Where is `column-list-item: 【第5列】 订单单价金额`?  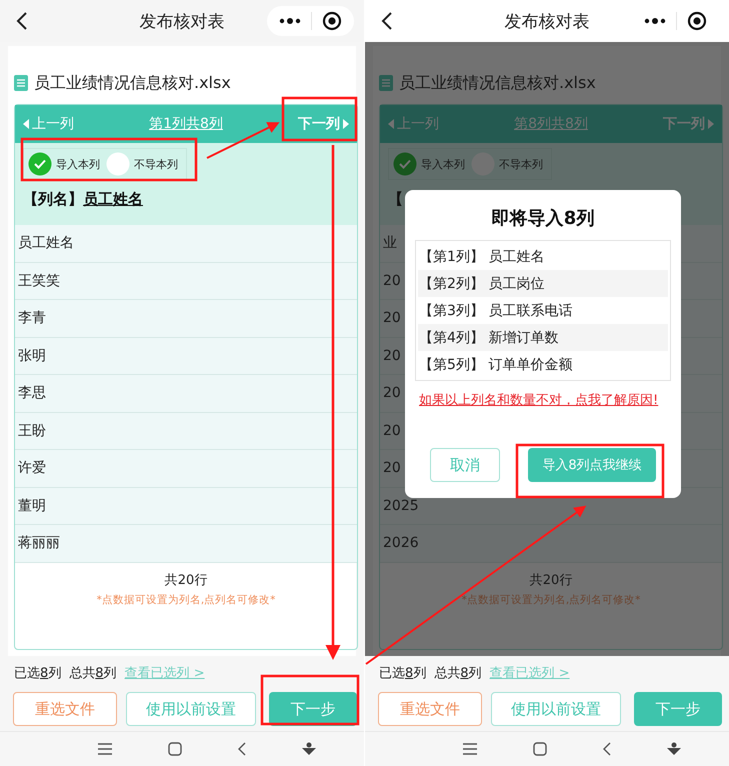 column-list-item: 【第5列】 订单单价金额 is located at coordinates (496, 365).